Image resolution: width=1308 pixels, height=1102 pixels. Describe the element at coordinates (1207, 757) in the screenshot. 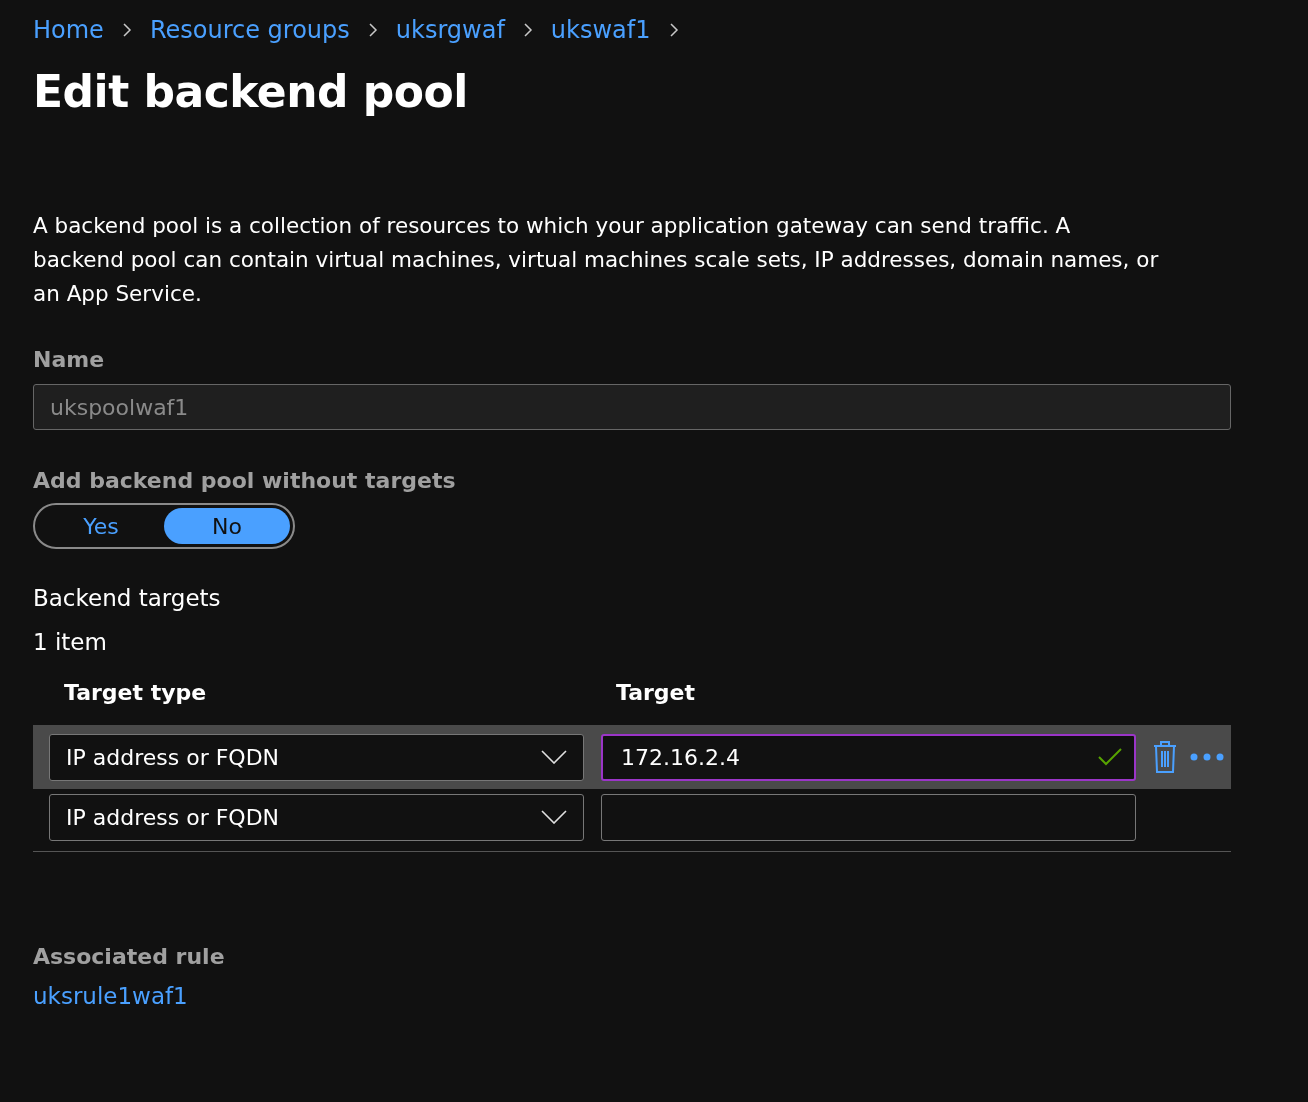

I see `more-icon` at that location.